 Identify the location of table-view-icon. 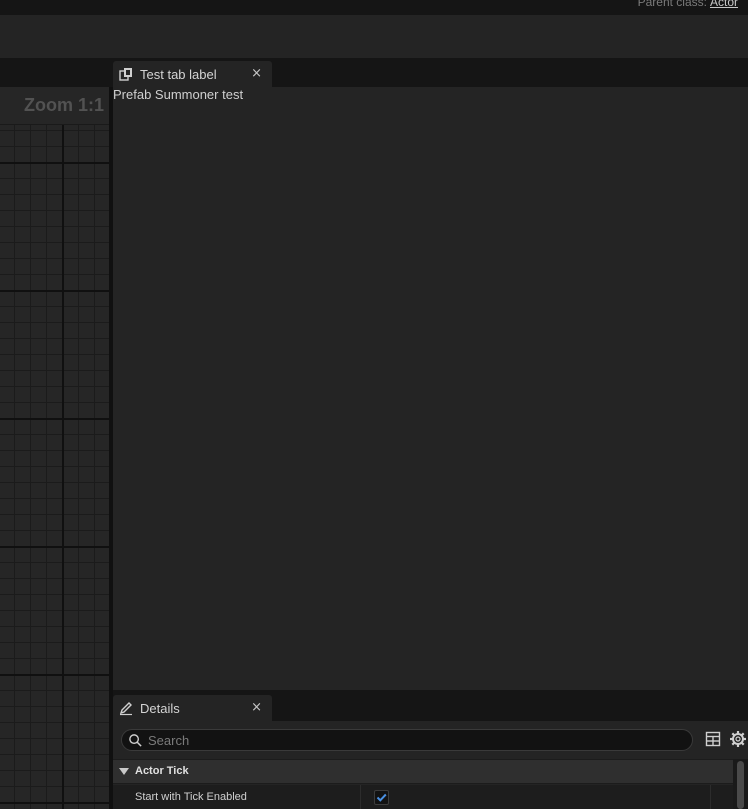
(713, 739).